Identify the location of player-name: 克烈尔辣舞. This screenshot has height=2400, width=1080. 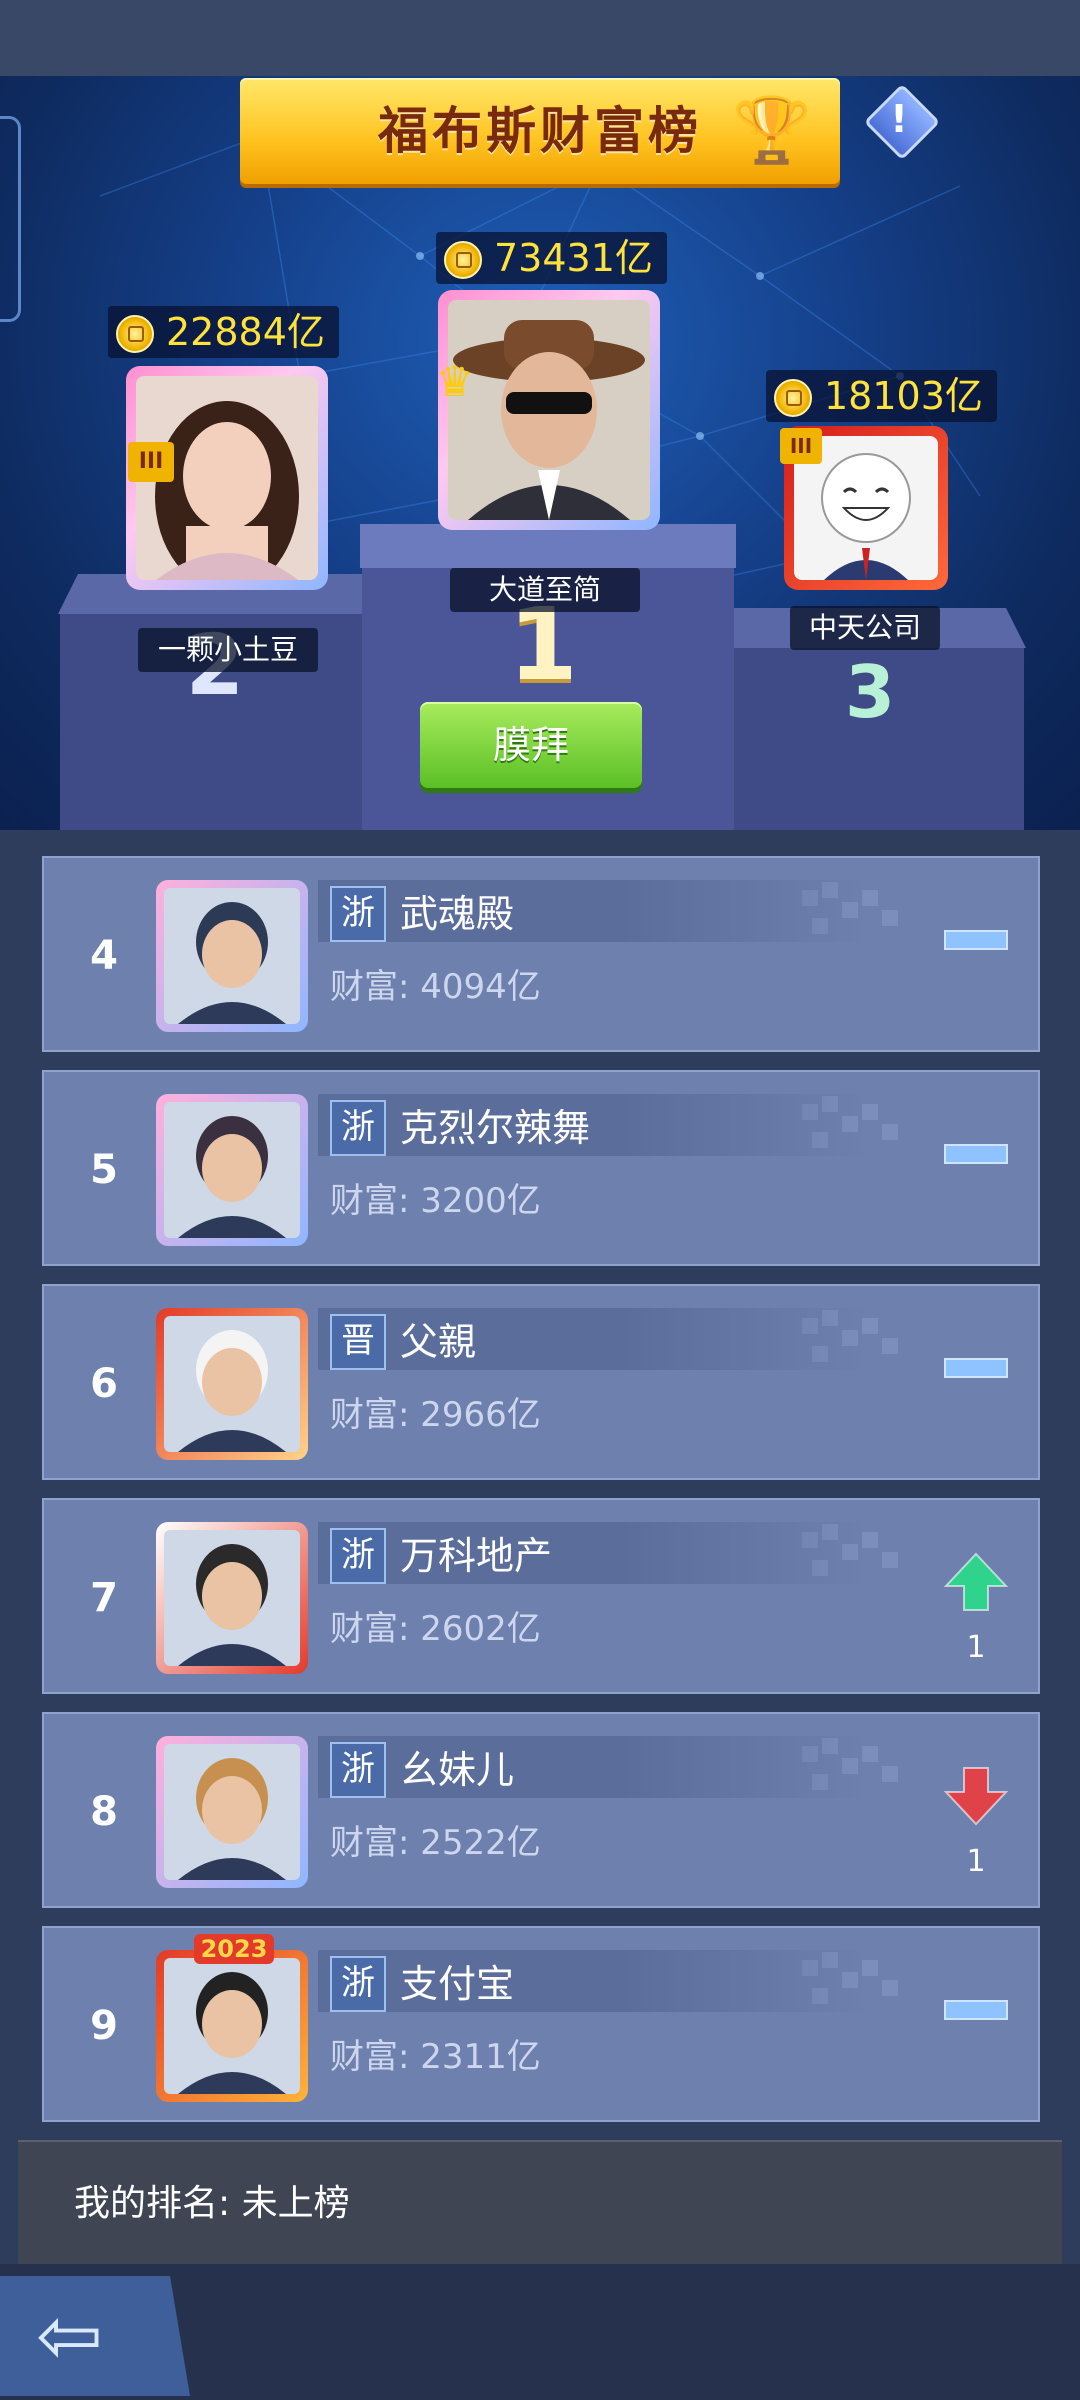
(495, 1128).